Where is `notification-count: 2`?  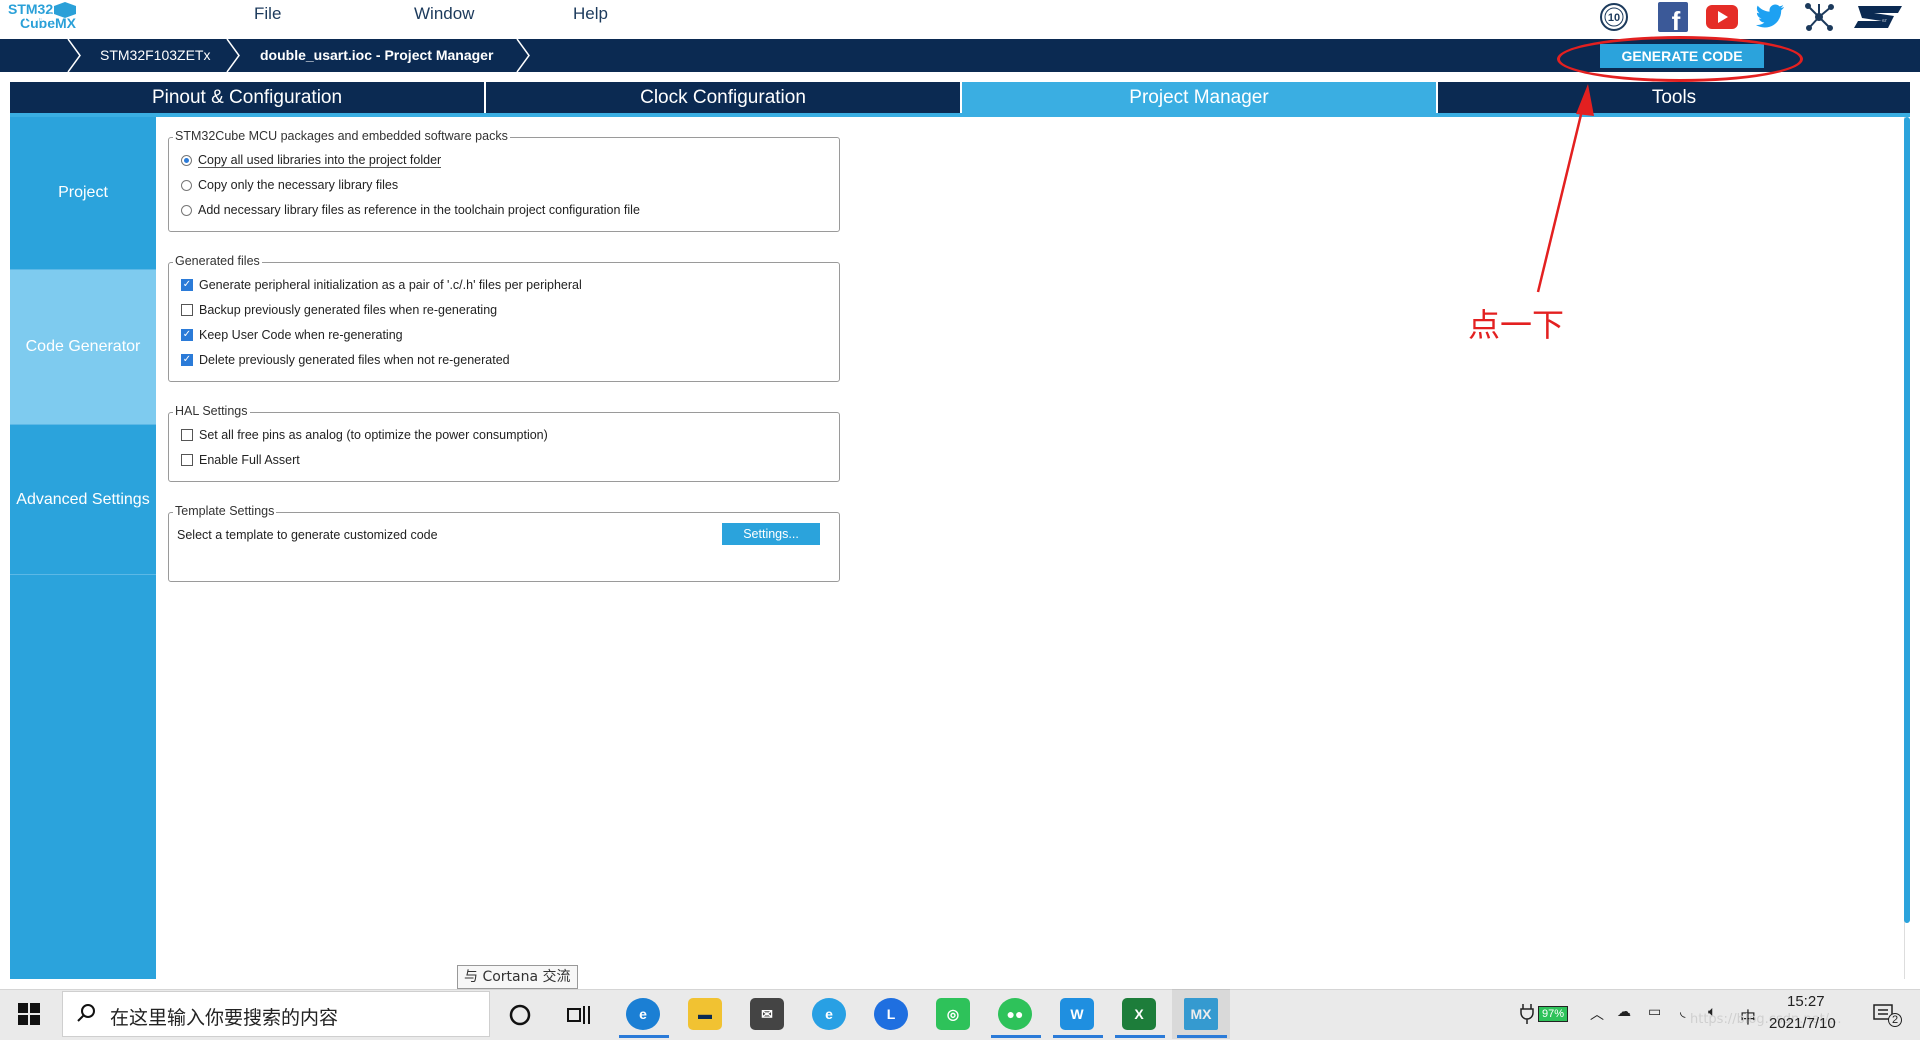 notification-count: 2 is located at coordinates (1895, 1020).